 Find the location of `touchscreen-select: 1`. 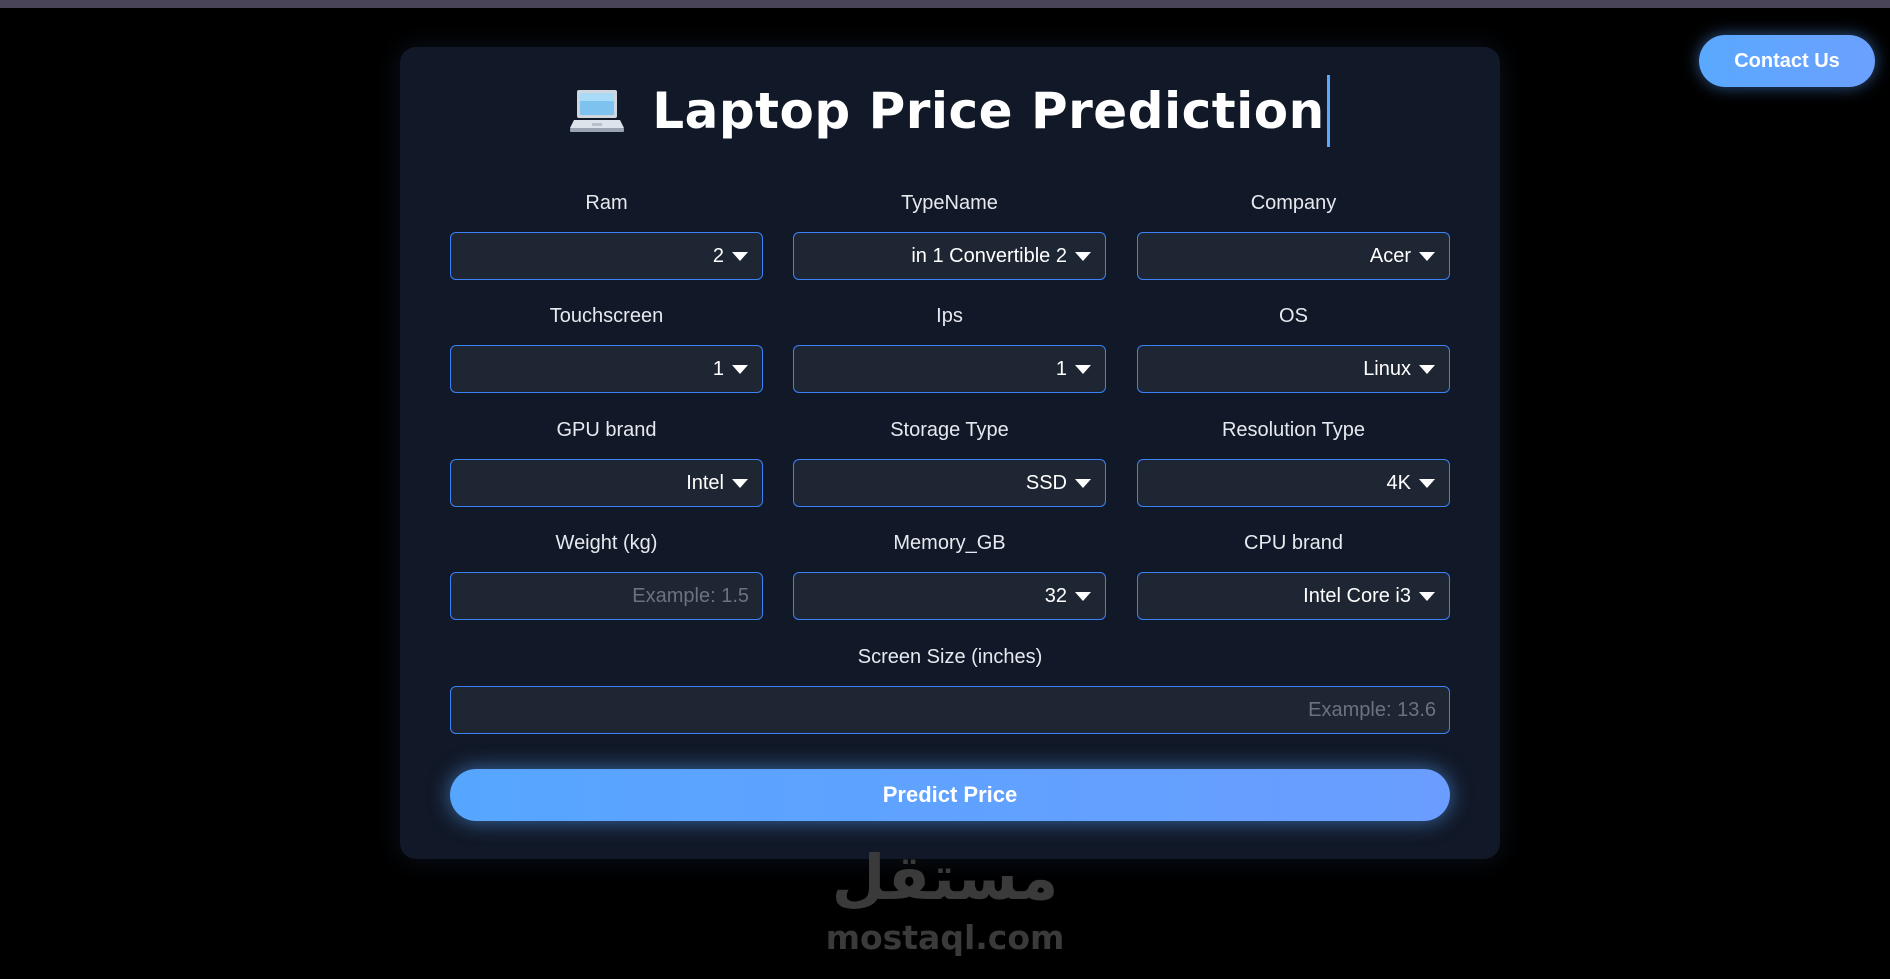

touchscreen-select: 1 is located at coordinates (606, 369).